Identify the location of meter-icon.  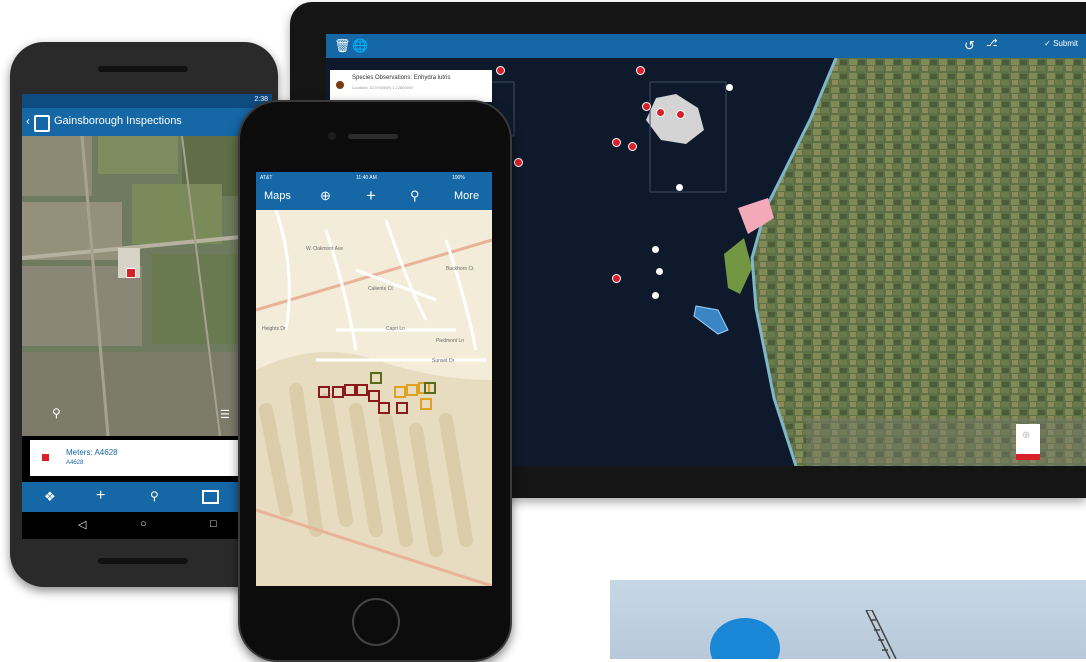
(45, 457).